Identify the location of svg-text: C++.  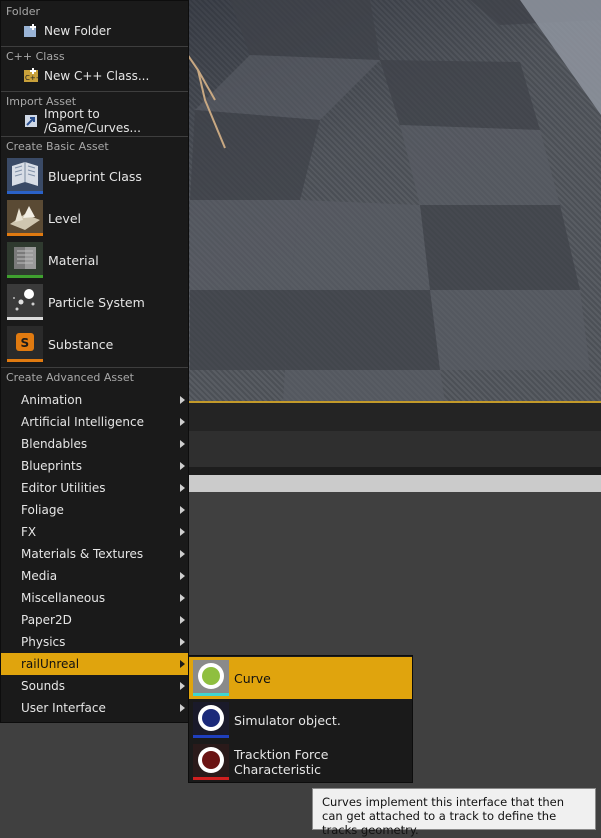
(32, 78).